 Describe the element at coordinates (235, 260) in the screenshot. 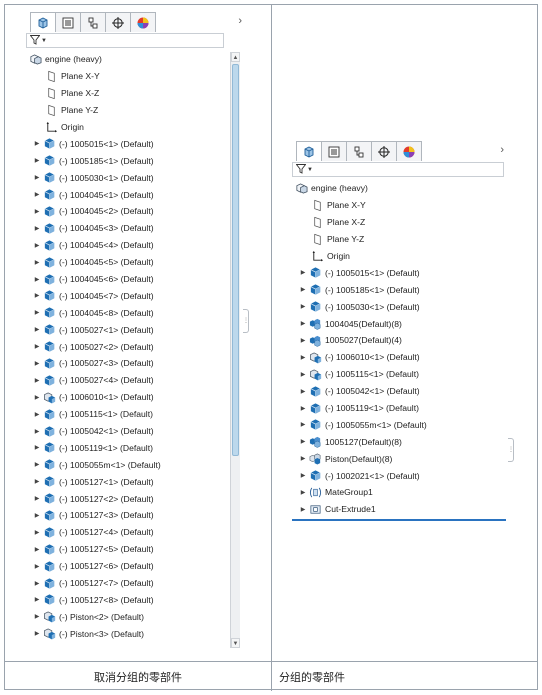

I see `scroll-thumb` at that location.